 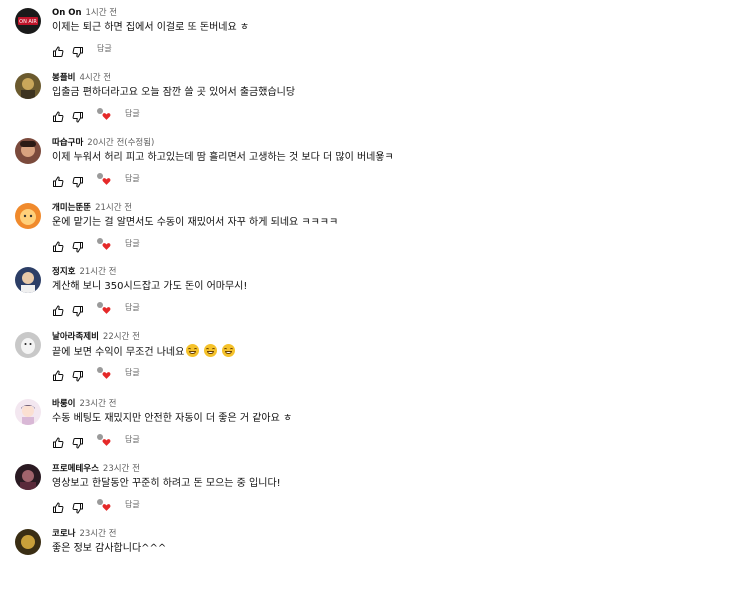 I want to click on comment-time: 22시간 전, so click(x=121, y=337).